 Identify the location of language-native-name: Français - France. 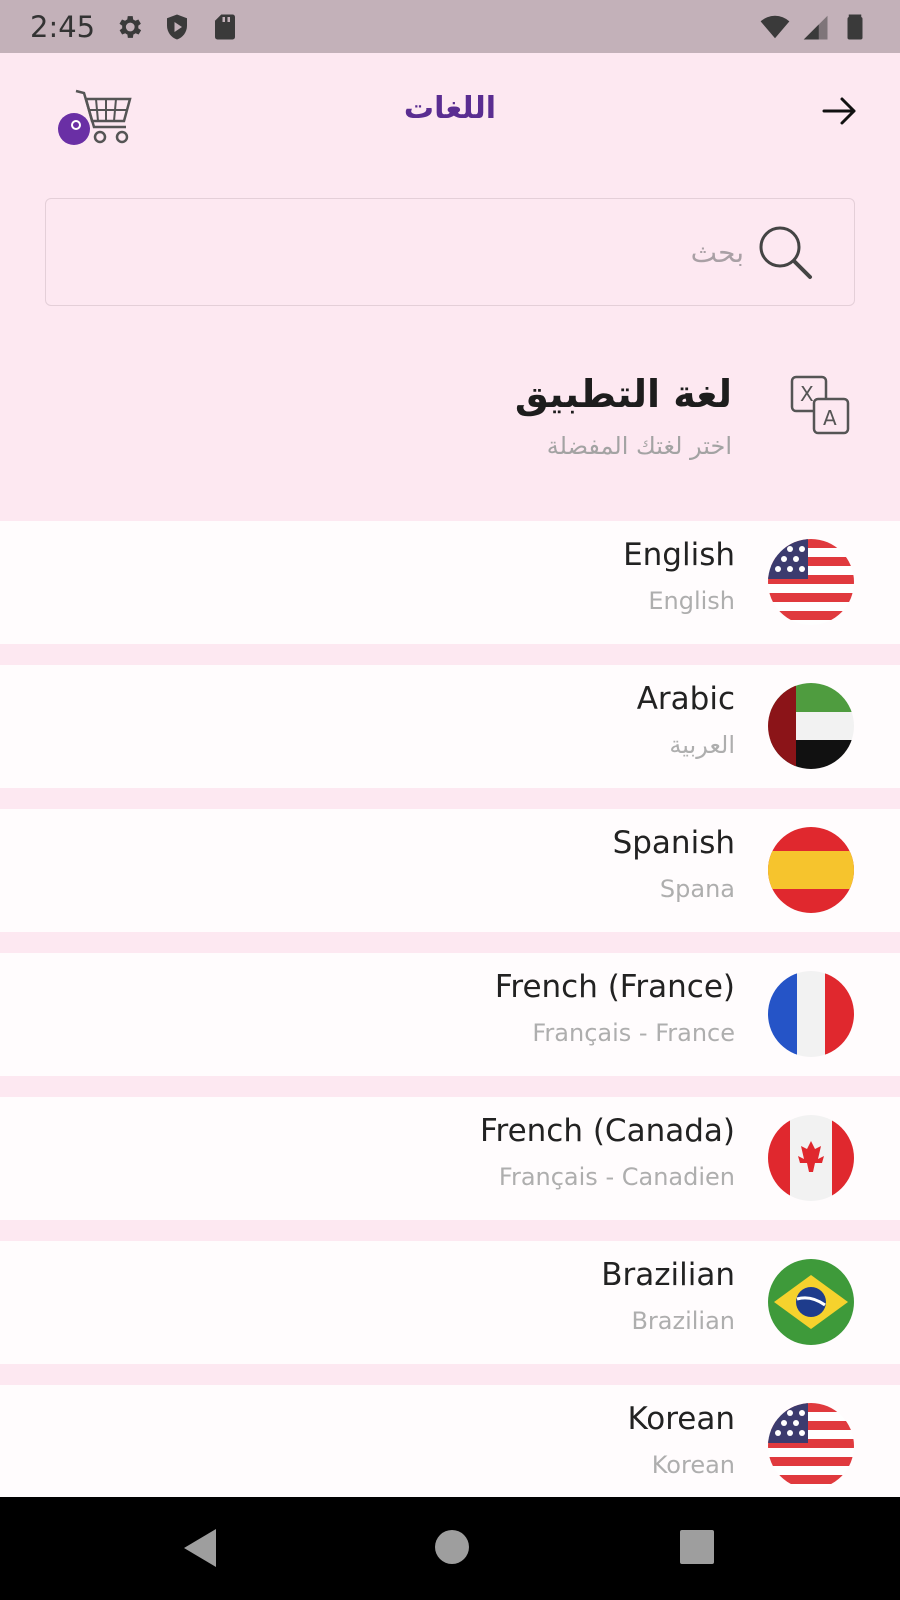
(633, 1033).